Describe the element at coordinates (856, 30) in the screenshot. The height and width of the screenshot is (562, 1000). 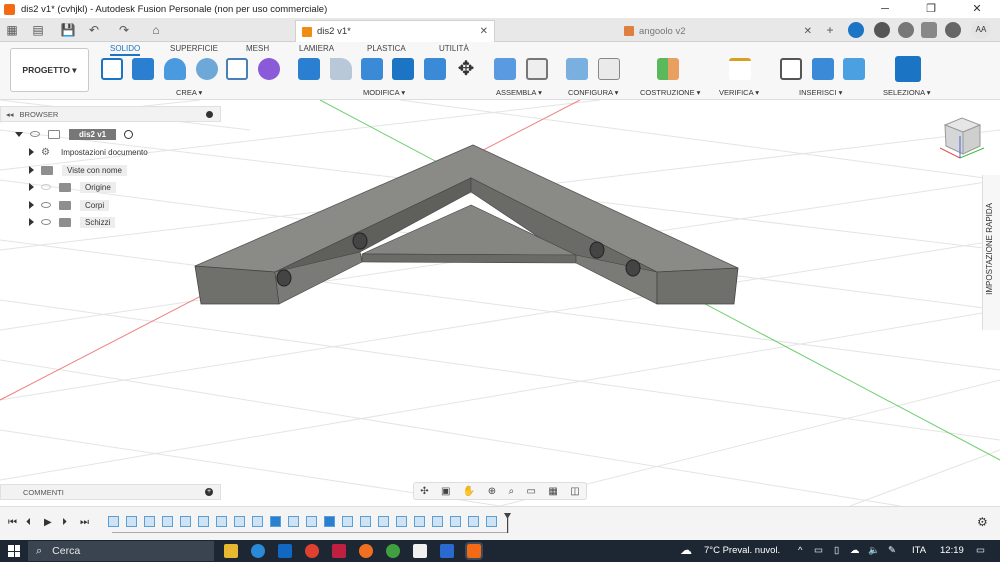
I see `extensions-icon` at that location.